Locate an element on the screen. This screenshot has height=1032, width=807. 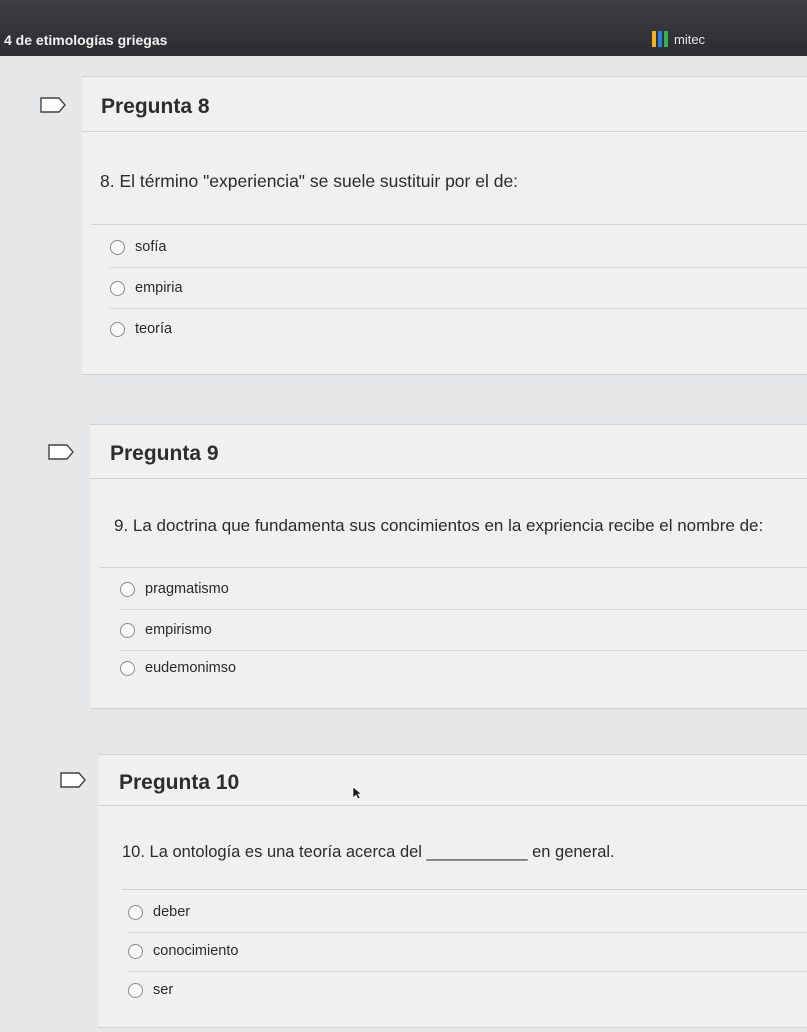
brand-logo: mitec is located at coordinates (678, 39).